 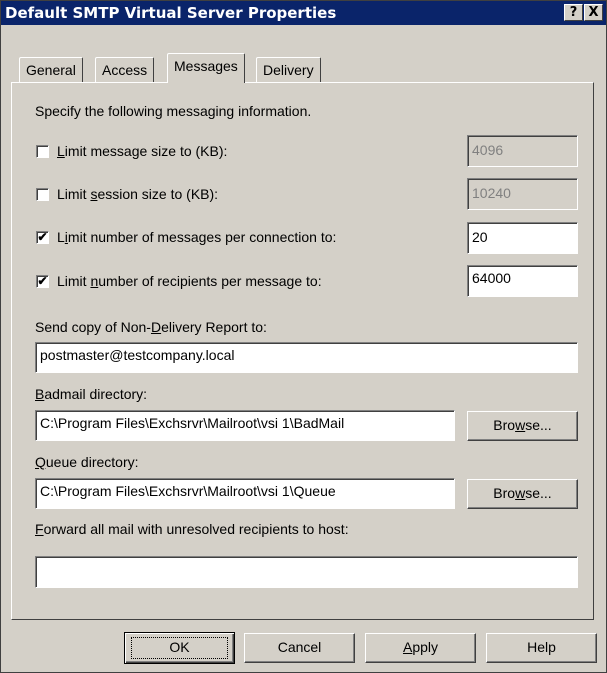 I want to click on tab-delivery-label: Delivery, so click(x=288, y=70).